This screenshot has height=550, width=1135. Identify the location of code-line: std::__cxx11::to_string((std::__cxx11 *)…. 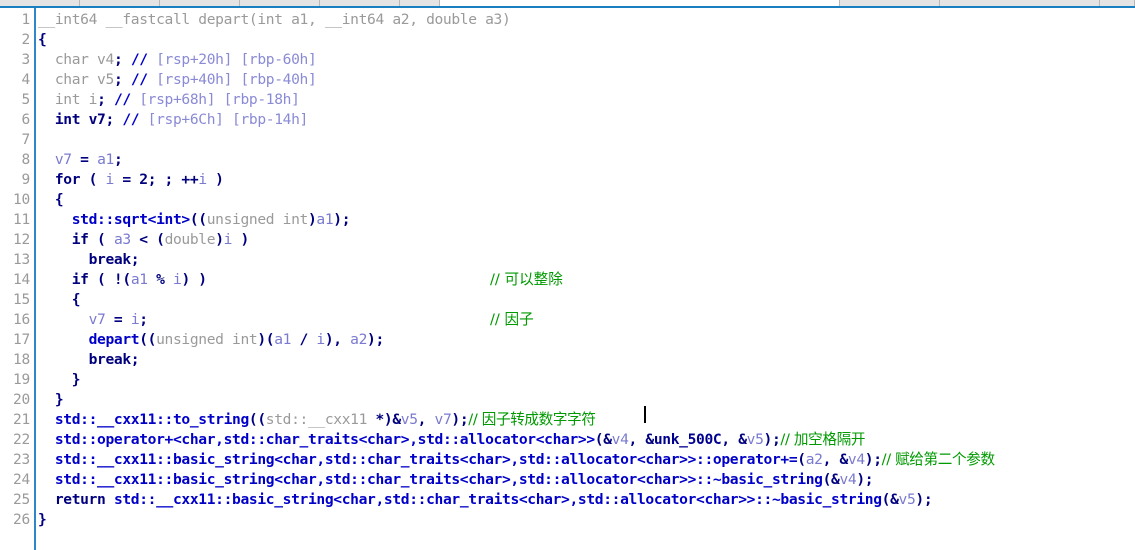
(317, 420).